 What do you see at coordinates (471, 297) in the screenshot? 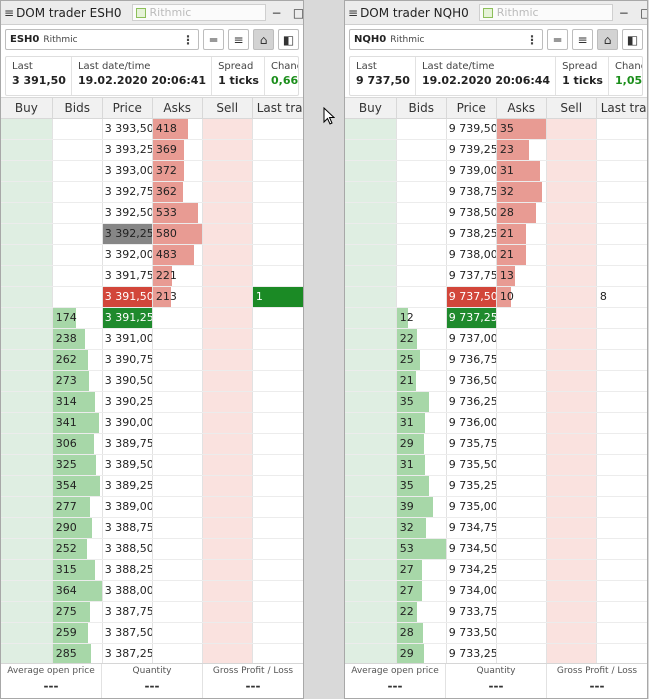
I see `price-cell: 9 737,50` at bounding box center [471, 297].